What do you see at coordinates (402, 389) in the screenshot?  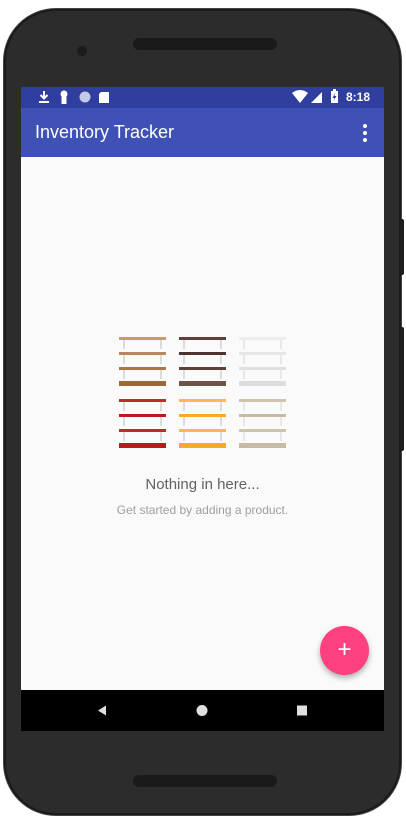 I see `power-button` at bounding box center [402, 389].